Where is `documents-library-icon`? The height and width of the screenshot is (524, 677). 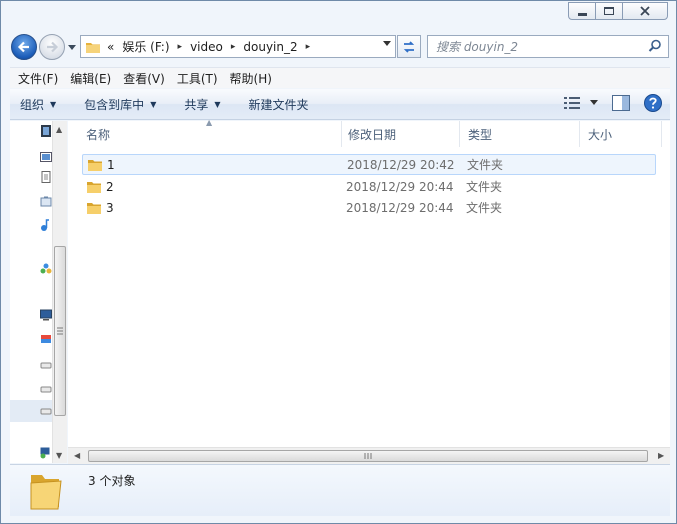
documents-library-icon is located at coordinates (46, 177).